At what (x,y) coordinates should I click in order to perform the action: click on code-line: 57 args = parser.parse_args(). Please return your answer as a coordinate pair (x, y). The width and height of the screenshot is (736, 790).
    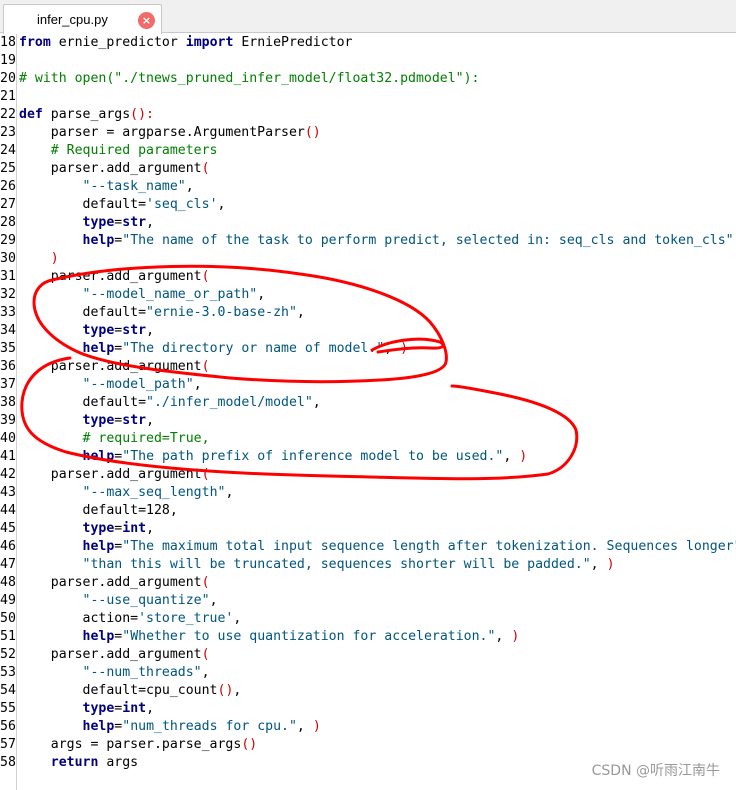
    Looking at the image, I should click on (368, 745).